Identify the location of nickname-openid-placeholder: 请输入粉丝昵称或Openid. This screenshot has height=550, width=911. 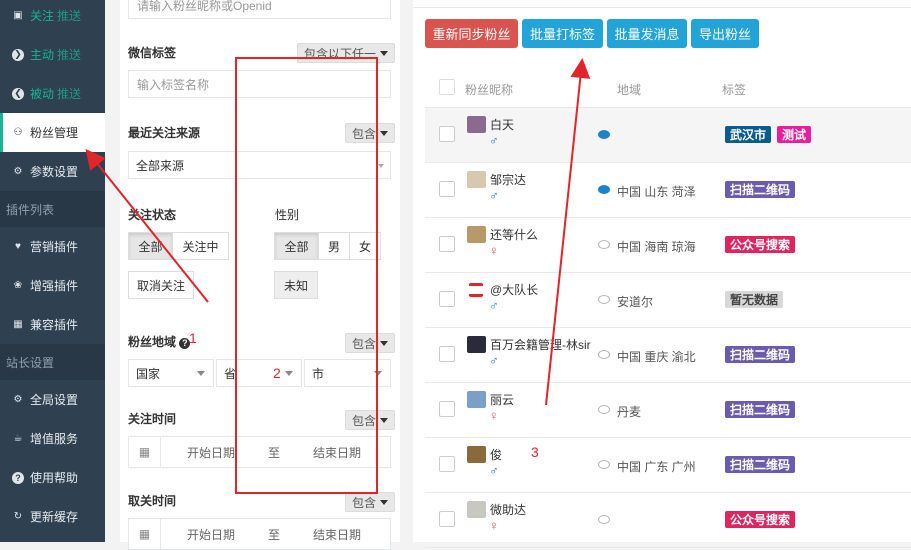
(204, 6).